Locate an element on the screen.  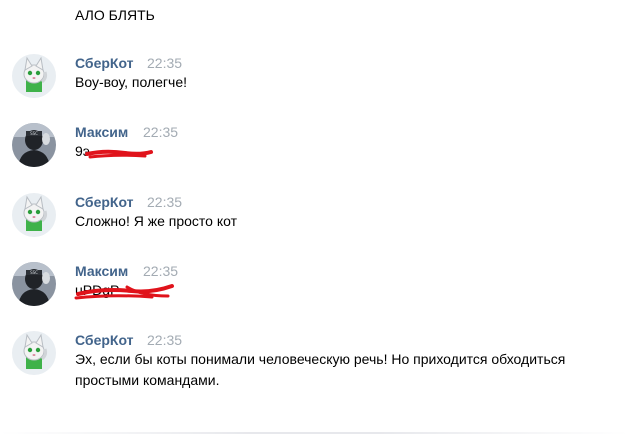
message-text: Сложно! Я же просто кот is located at coordinates (156, 221).